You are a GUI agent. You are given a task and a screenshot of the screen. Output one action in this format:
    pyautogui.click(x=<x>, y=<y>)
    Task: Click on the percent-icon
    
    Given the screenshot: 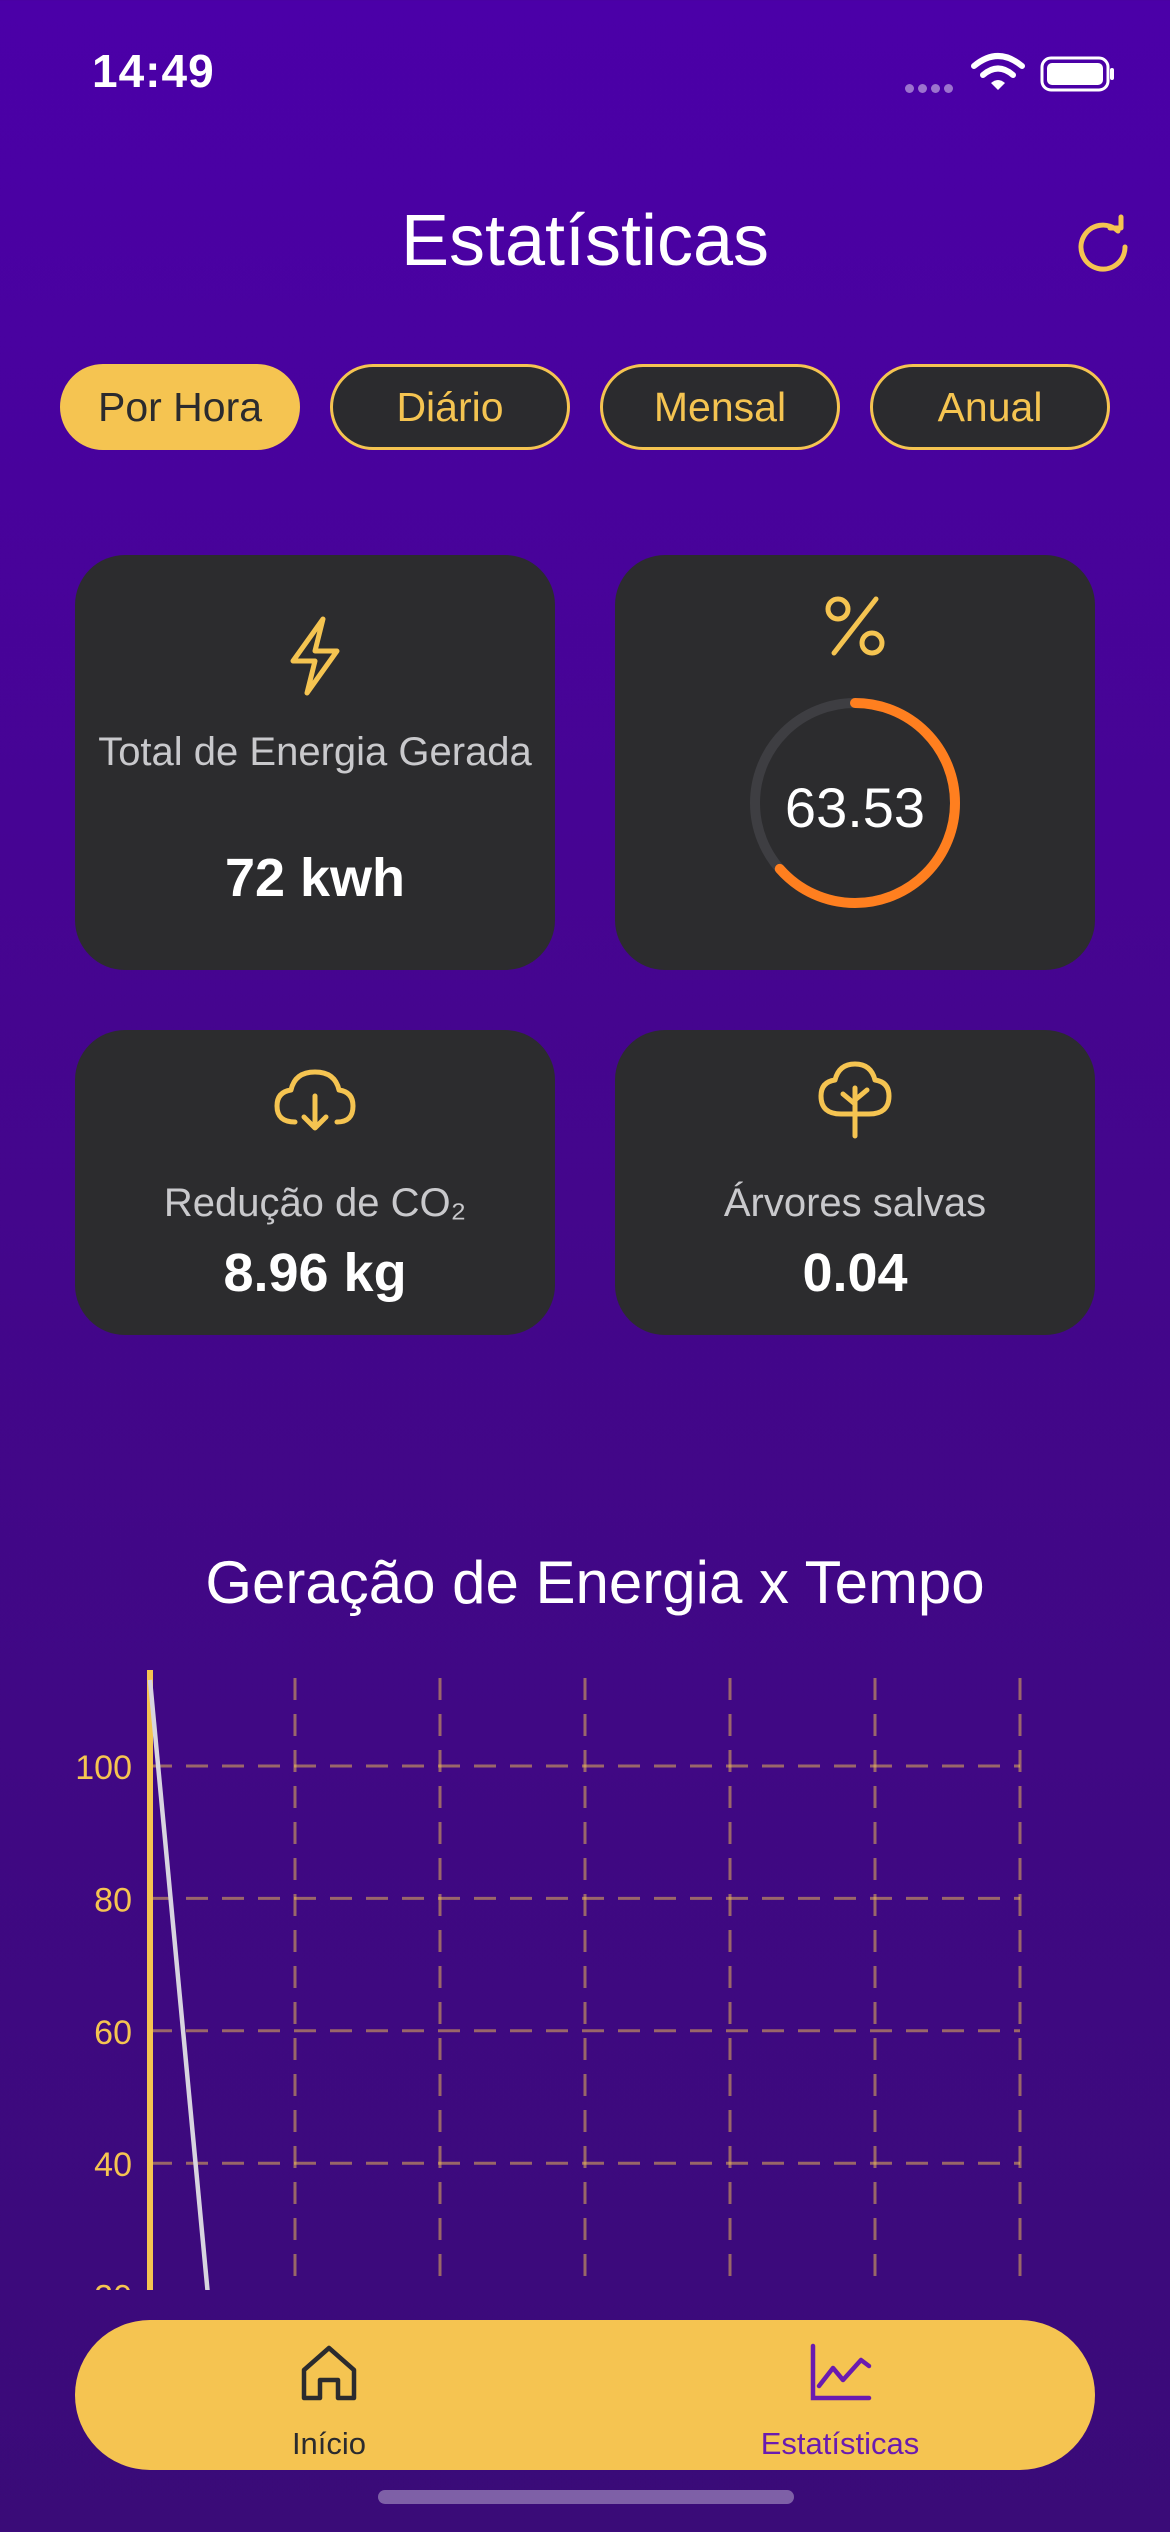 What is the action you would take?
    pyautogui.click(x=855, y=626)
    